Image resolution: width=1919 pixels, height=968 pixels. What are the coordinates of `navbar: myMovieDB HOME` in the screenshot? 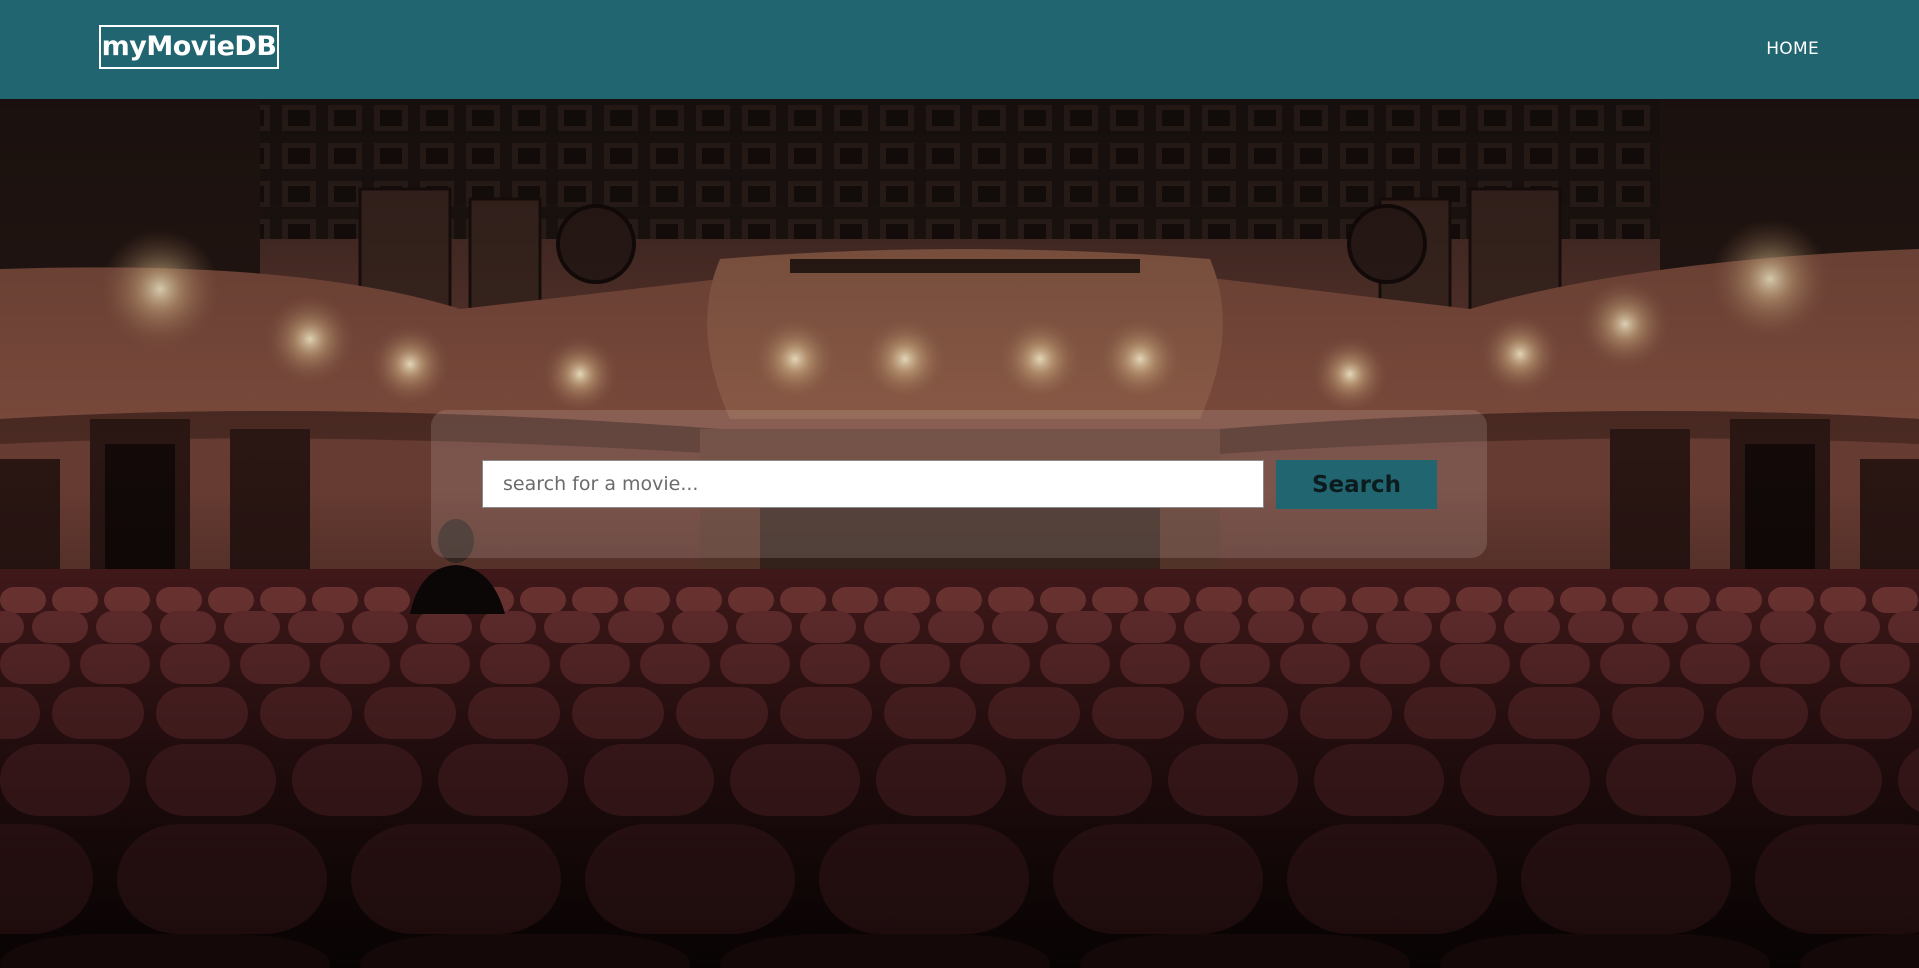 It's located at (959, 49).